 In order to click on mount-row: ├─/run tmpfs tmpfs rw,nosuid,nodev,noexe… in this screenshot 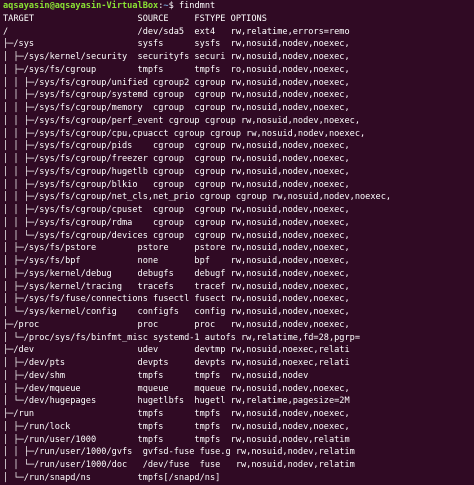, I will do `click(176, 414)`.